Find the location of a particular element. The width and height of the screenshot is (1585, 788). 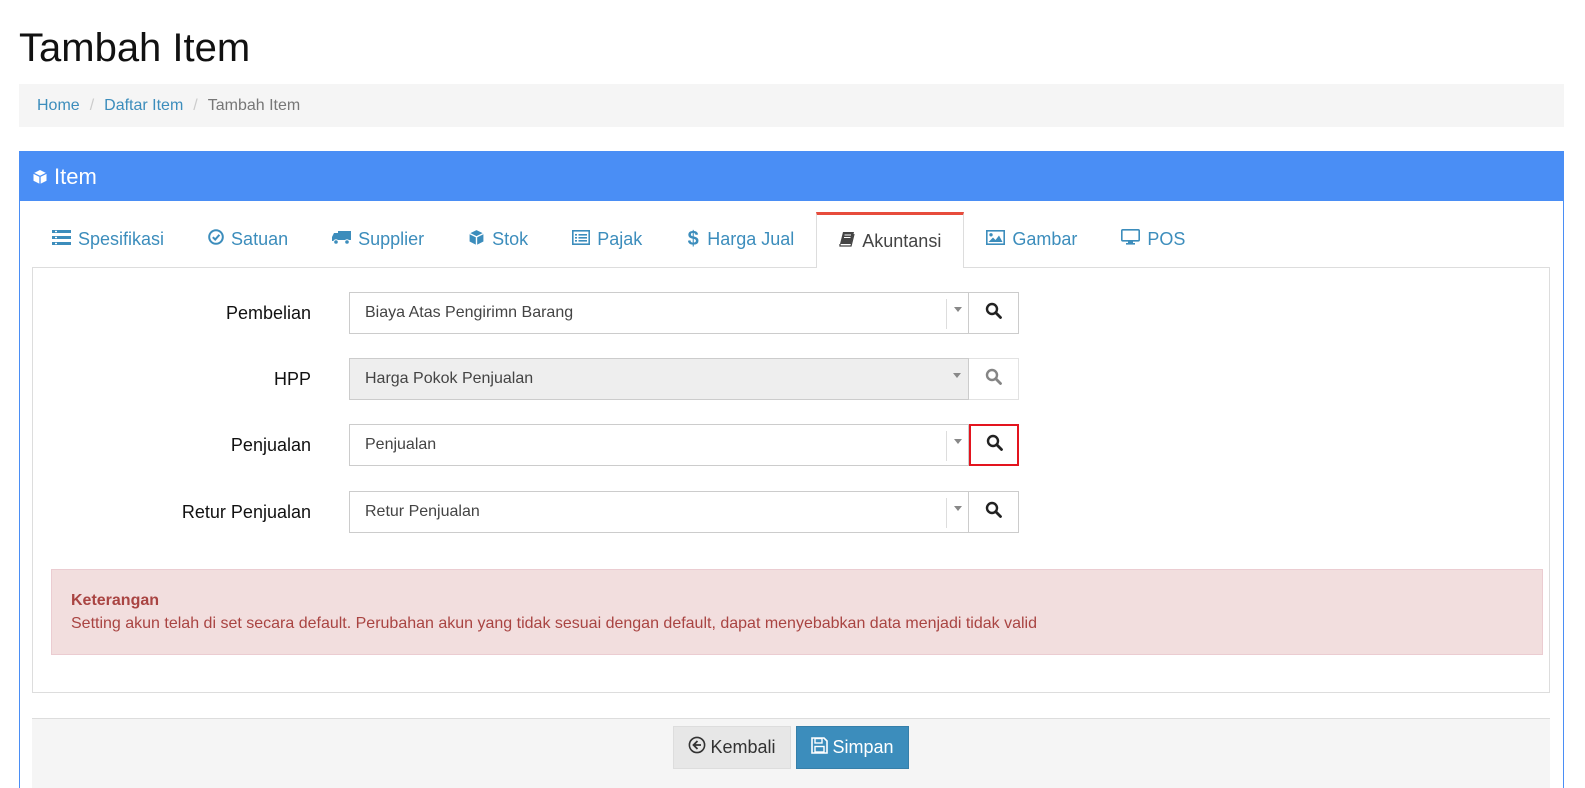

hpp-account-select: Harga Pokok Penjualan is located at coordinates (659, 379).